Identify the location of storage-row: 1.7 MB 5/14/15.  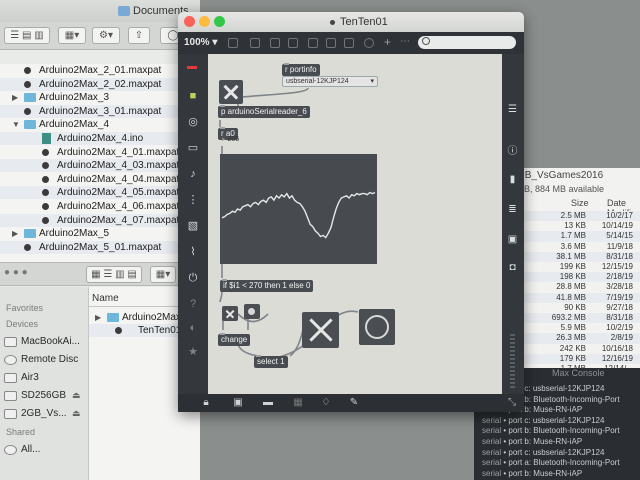
(577, 236).